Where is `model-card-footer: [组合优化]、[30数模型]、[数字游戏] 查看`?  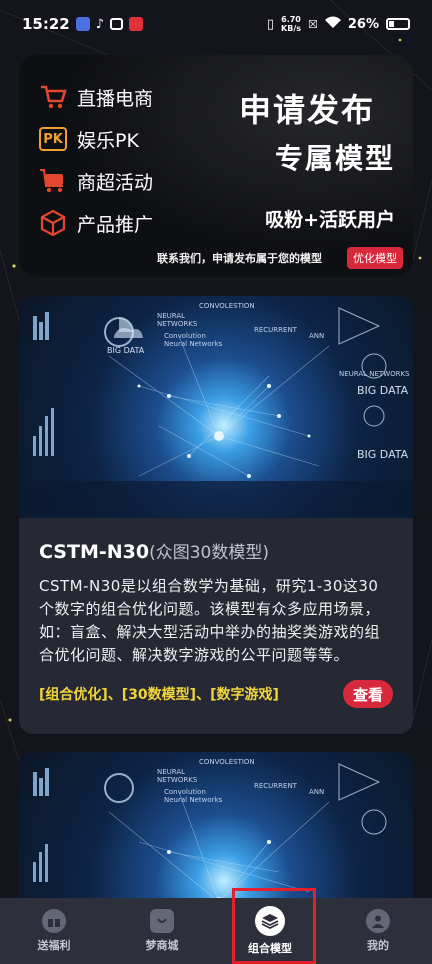 model-card-footer: [组合优化]、[30数模型]、[数字游戏] 查看 is located at coordinates (216, 694).